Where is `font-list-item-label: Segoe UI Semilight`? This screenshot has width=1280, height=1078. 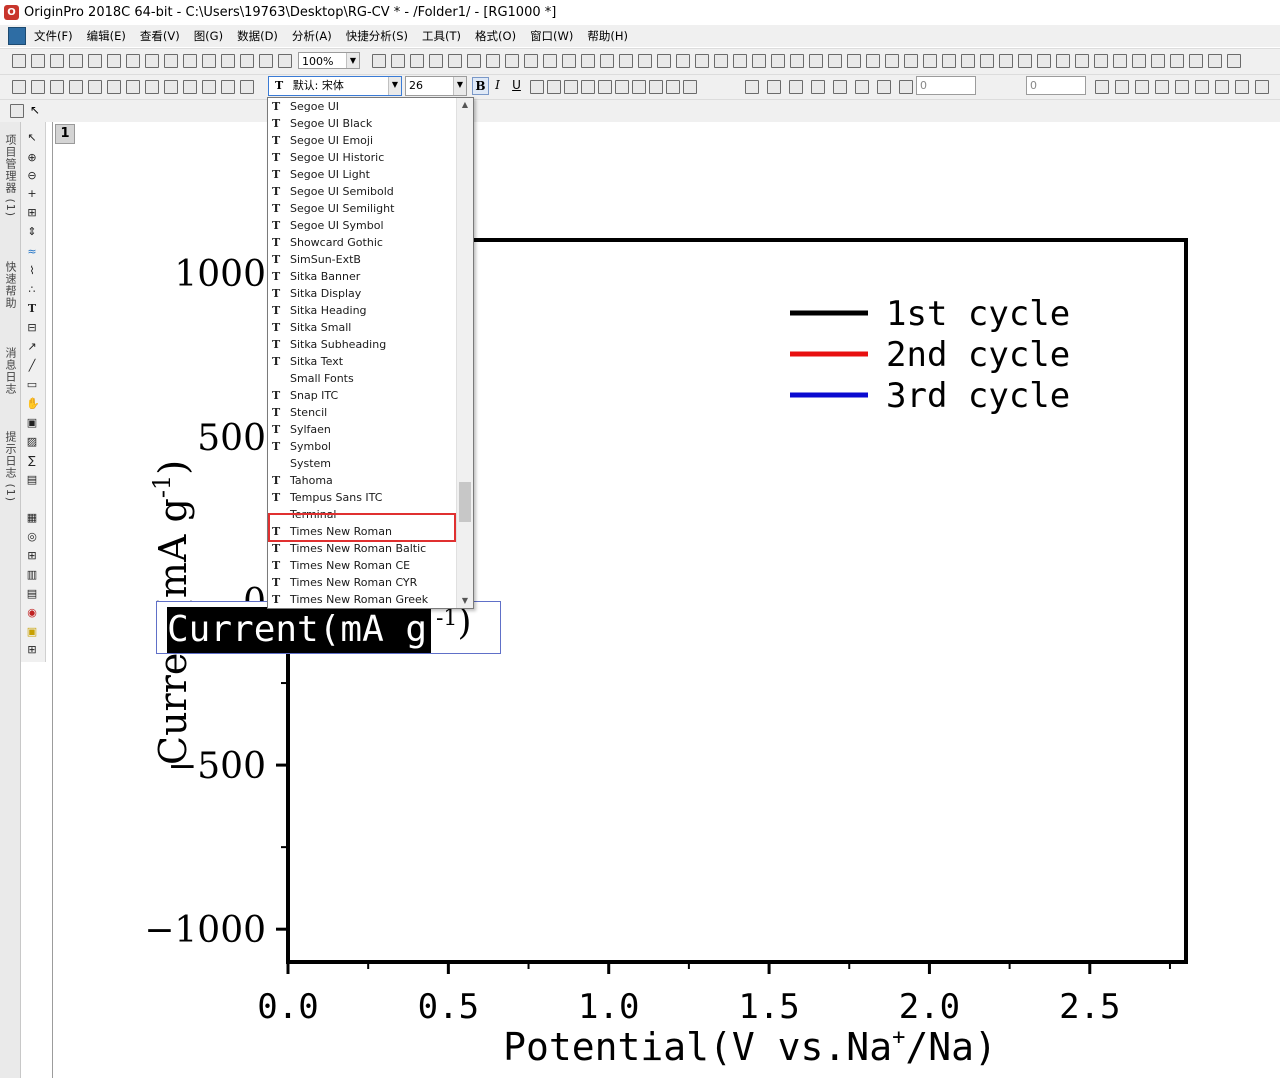
font-list-item-label: Segoe UI Semilight is located at coordinates (342, 208).